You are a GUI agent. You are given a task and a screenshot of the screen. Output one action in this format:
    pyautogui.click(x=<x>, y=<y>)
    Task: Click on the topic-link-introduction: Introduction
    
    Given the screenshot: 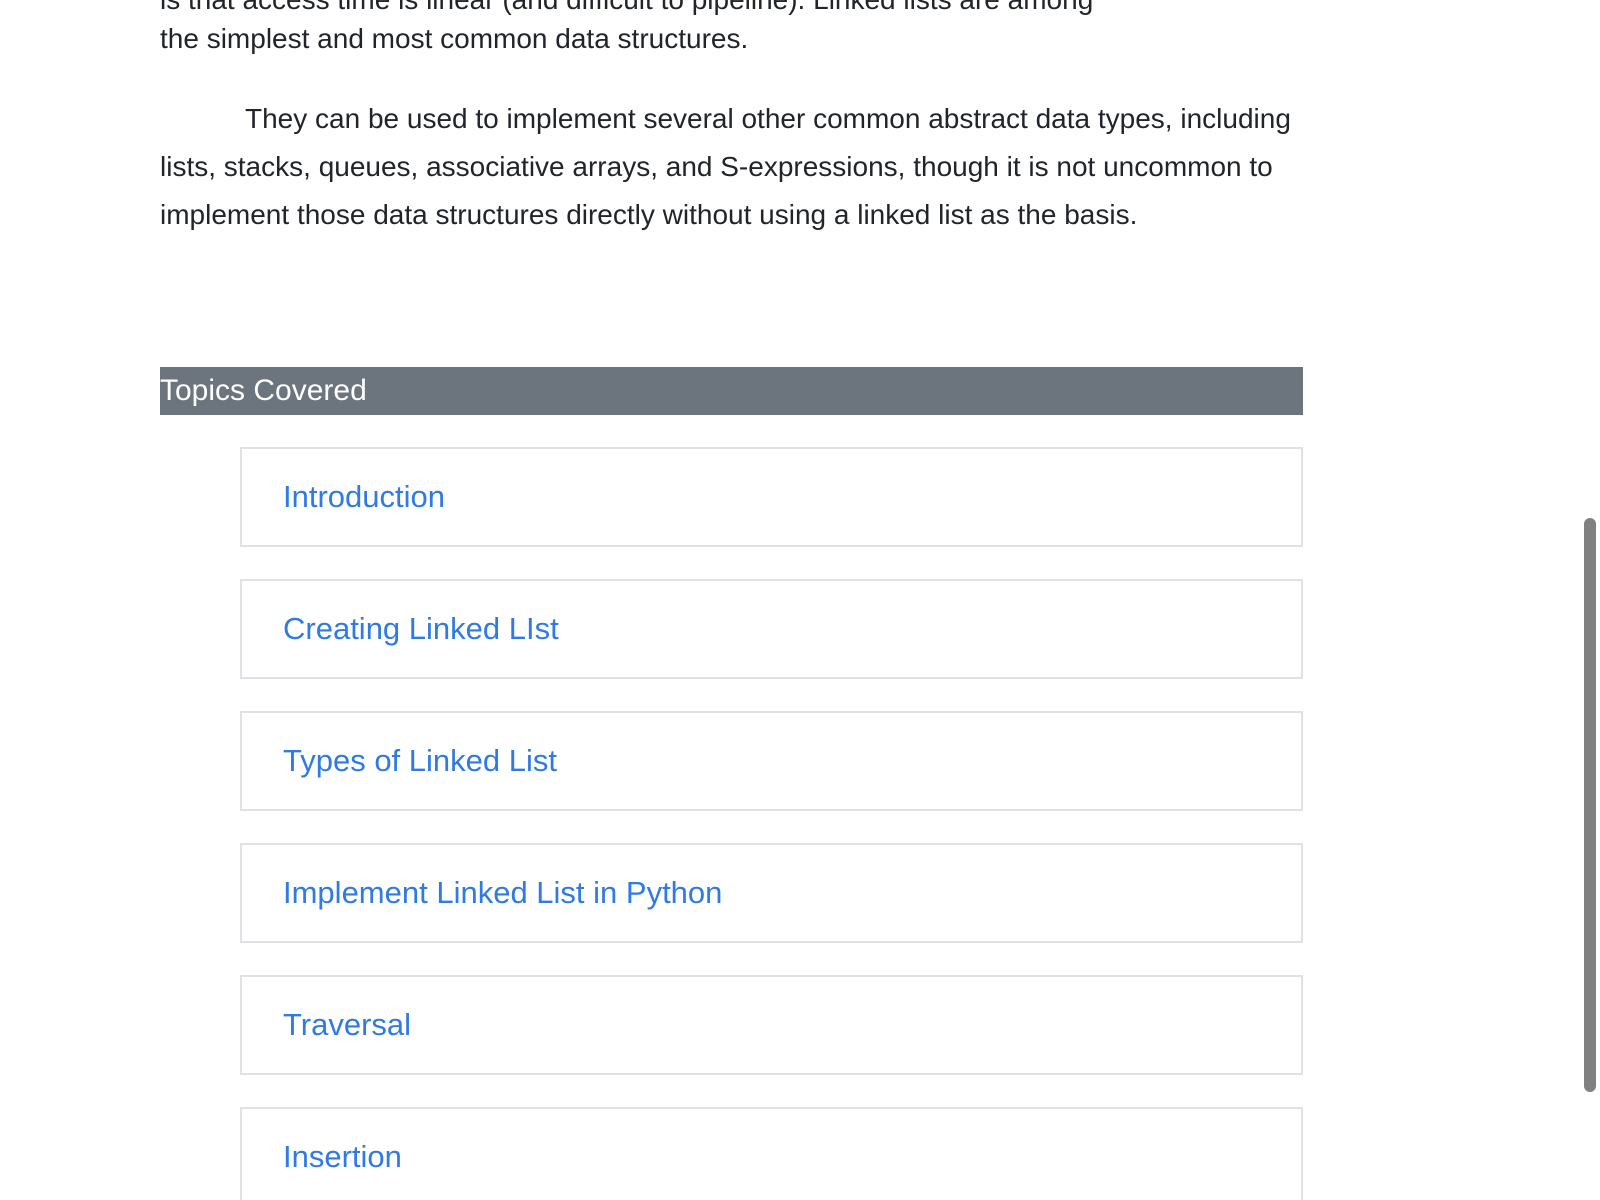 What is the action you would take?
    pyautogui.click(x=364, y=497)
    